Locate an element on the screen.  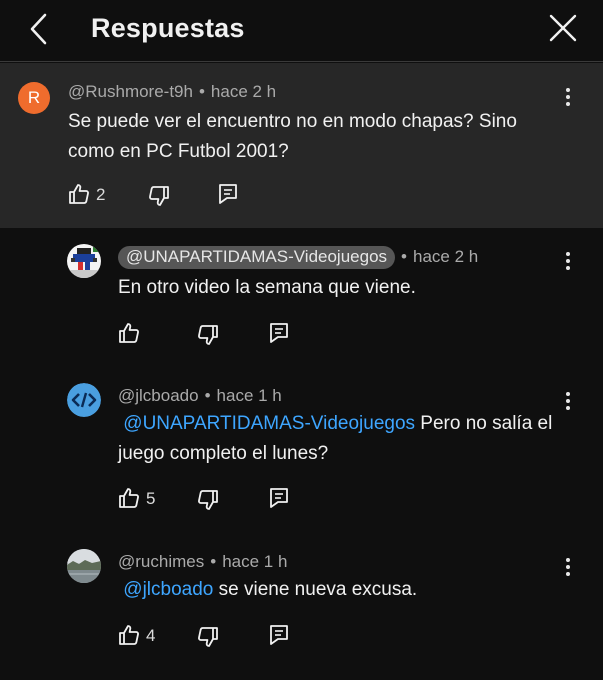
author-name: @jlcboado is located at coordinates (158, 395).